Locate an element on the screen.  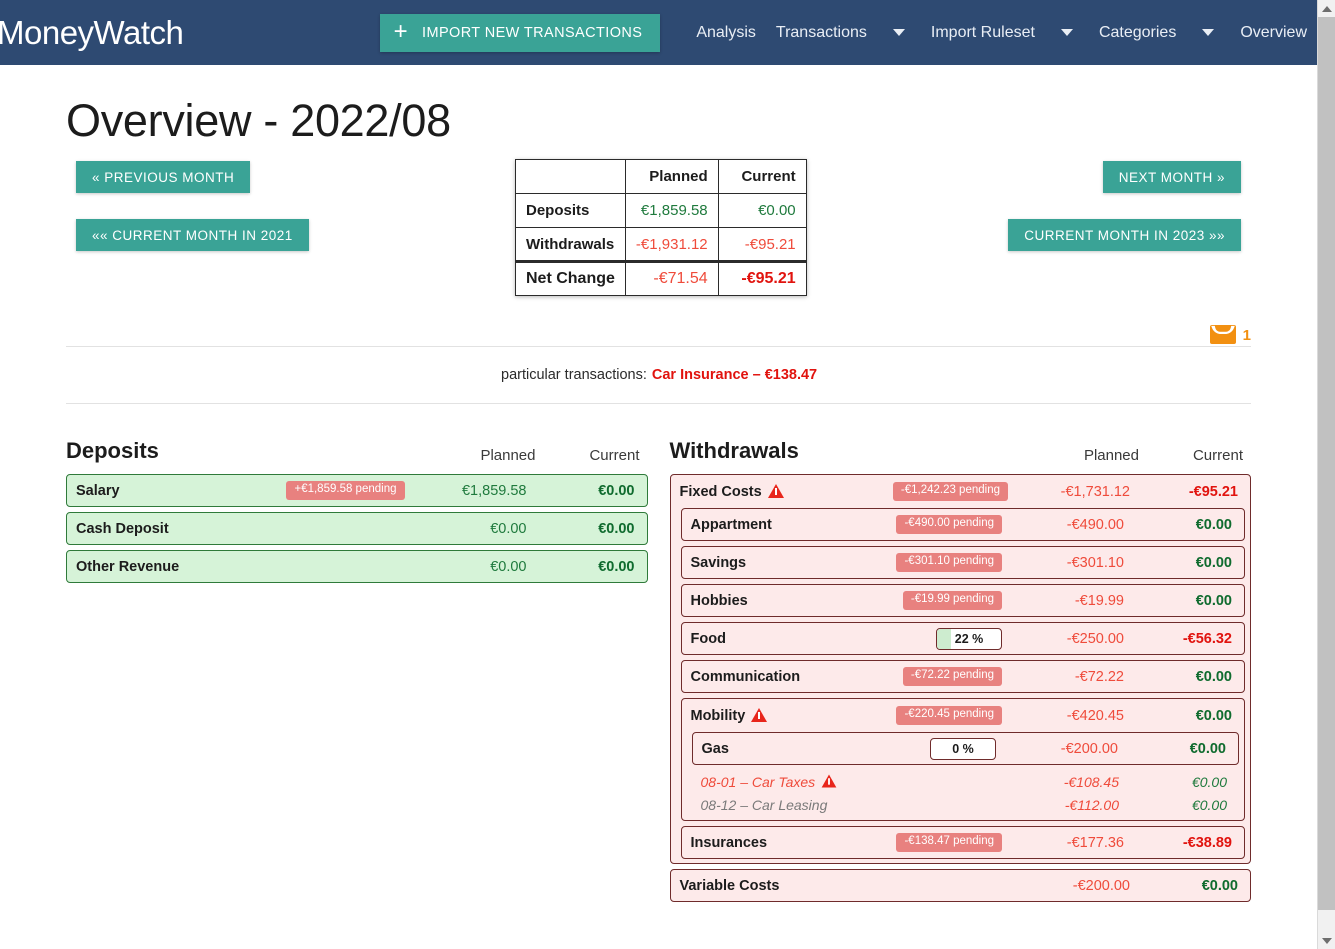
deposit-planned-salary: €1,859.58 is located at coordinates (494, 490).